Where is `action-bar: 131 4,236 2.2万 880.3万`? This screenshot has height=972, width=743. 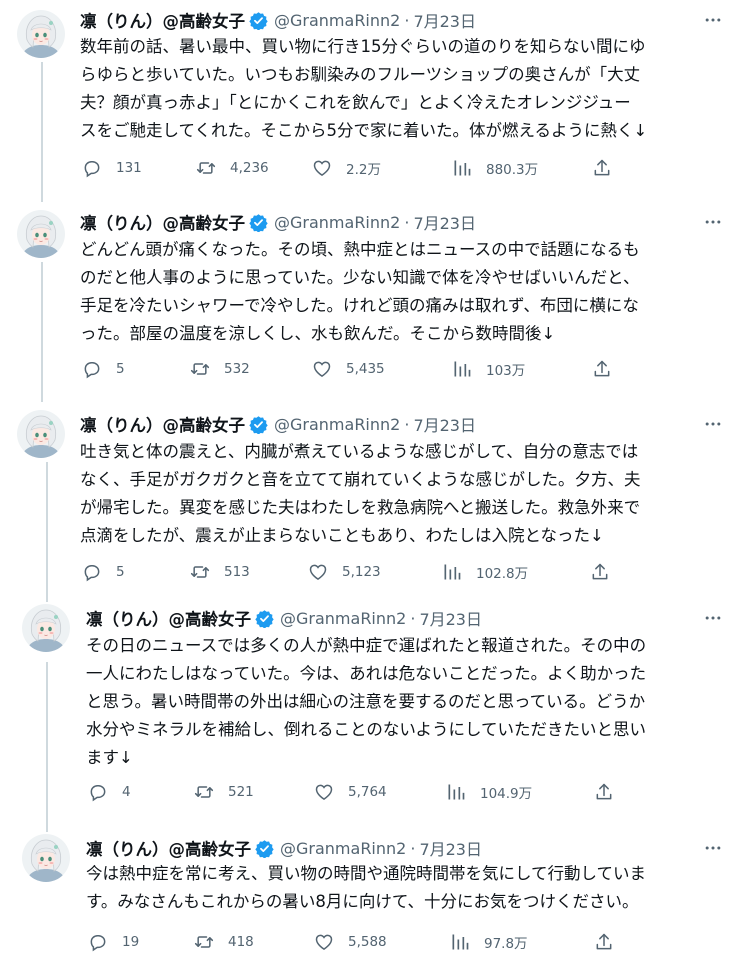 action-bar: 131 4,236 2.2万 880.3万 is located at coordinates (350, 168).